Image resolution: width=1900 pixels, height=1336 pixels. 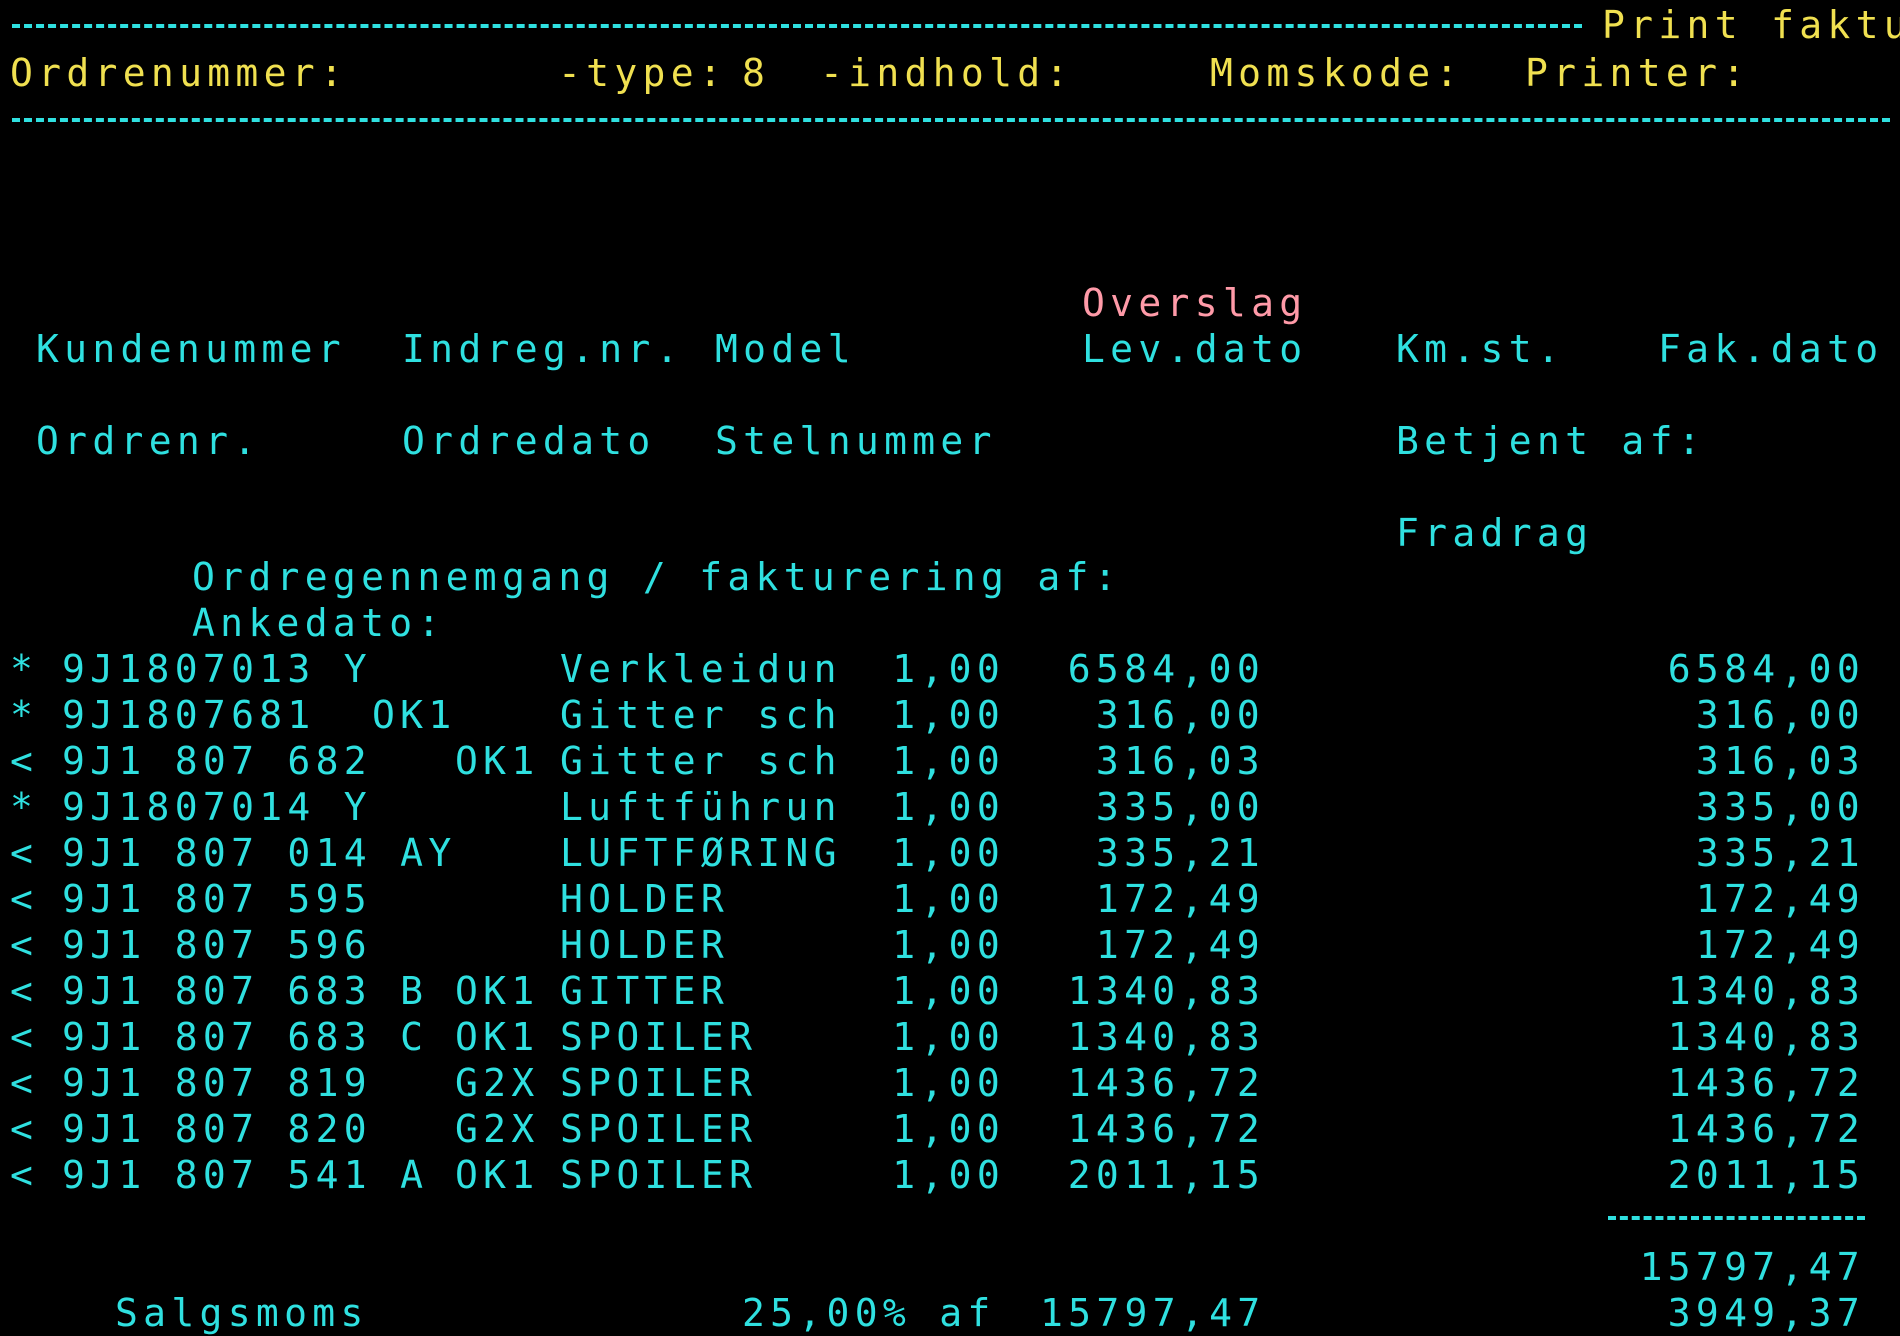 What do you see at coordinates (1180, 761) in the screenshot?
I see `line-price: 316,03` at bounding box center [1180, 761].